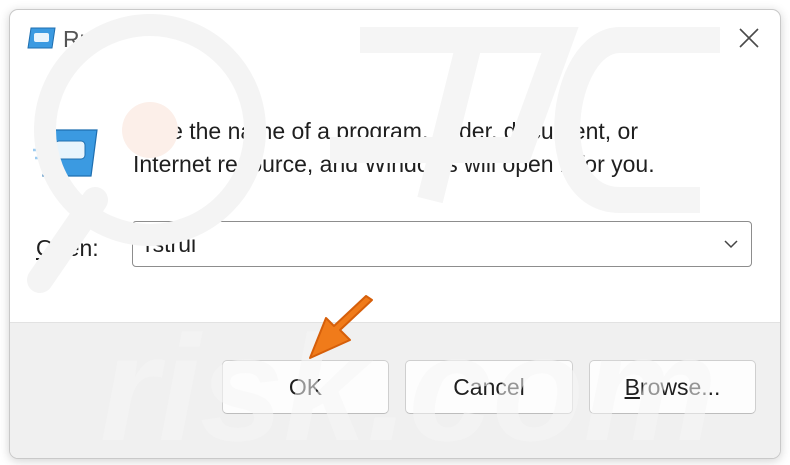 This screenshot has width=790, height=465. I want to click on open-combobox, so click(442, 244).